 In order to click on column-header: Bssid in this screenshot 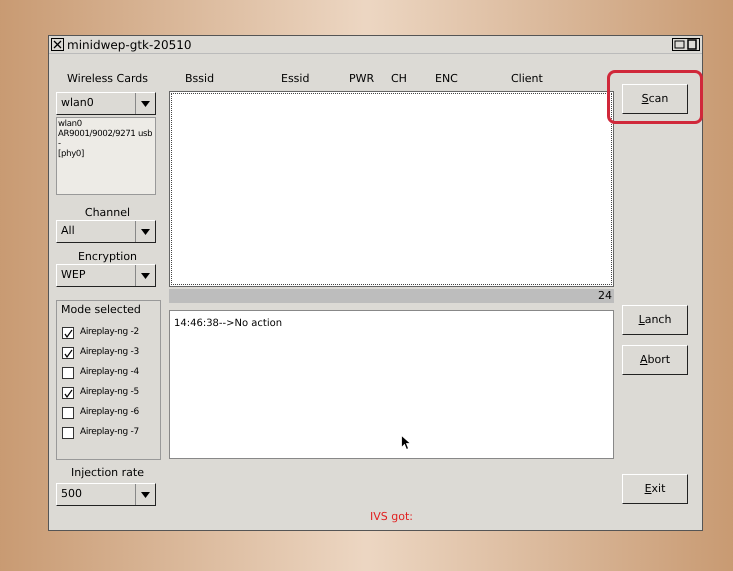, I will do `click(200, 79)`.